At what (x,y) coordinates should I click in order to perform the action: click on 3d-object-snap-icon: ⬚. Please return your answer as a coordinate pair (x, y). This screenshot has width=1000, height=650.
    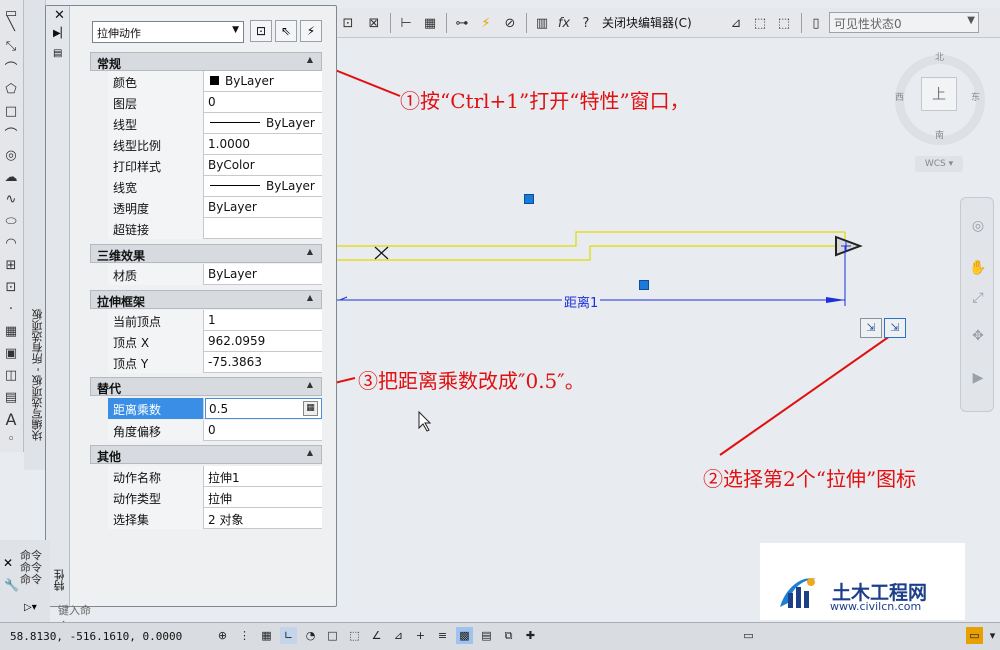
    Looking at the image, I should click on (354, 635).